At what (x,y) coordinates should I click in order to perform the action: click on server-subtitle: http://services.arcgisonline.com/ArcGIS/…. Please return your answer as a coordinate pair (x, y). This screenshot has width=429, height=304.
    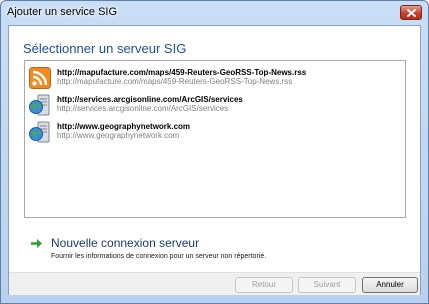
    Looking at the image, I should click on (143, 108).